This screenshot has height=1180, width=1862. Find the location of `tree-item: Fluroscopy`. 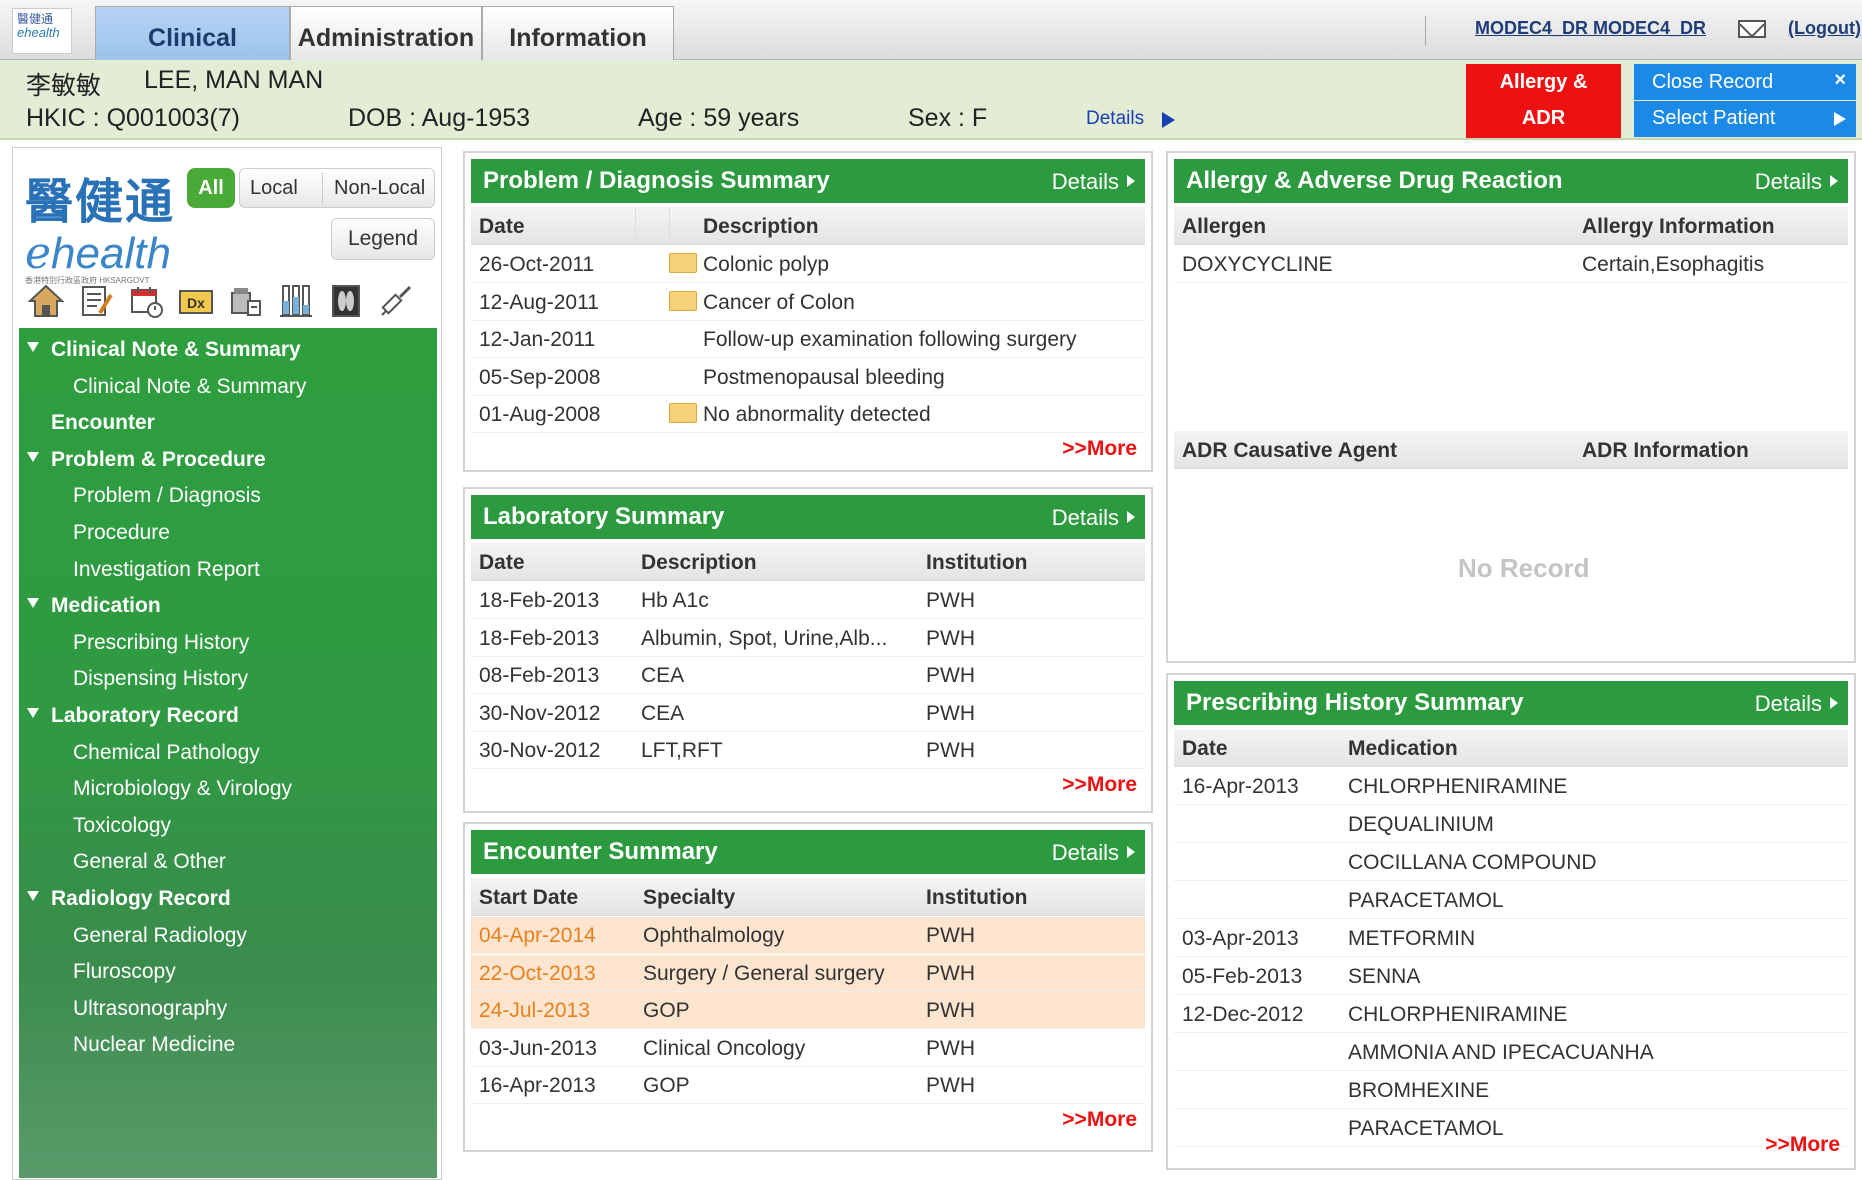

tree-item: Fluroscopy is located at coordinates (228, 974).